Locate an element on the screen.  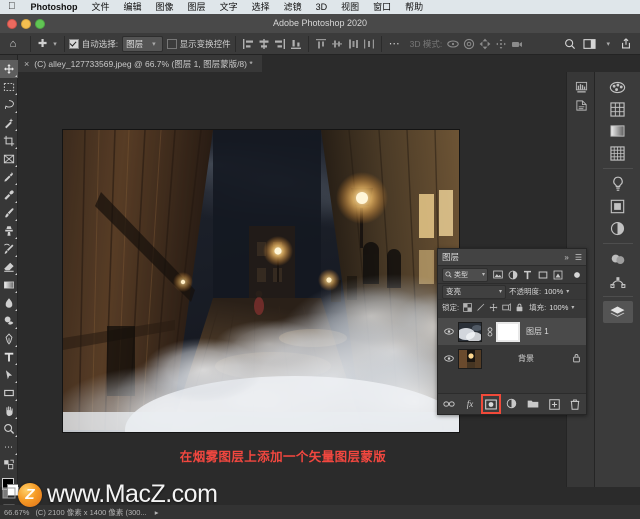
3d-panel-icon is located at coordinates (618, 259).